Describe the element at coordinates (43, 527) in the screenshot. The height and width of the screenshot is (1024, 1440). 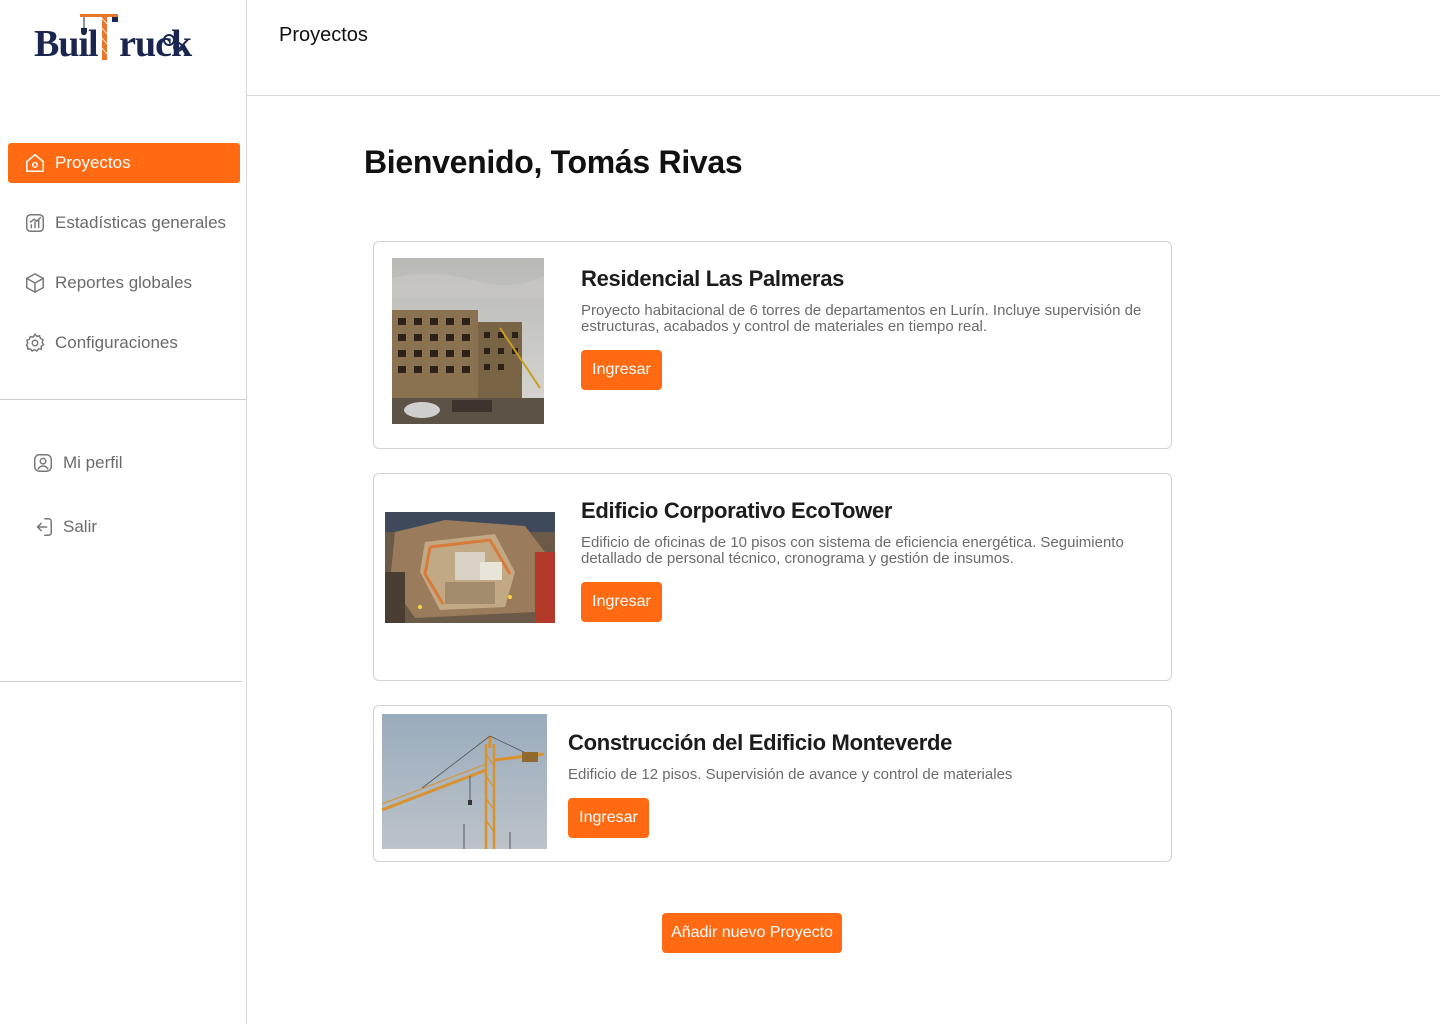
I see `logout-icon` at that location.